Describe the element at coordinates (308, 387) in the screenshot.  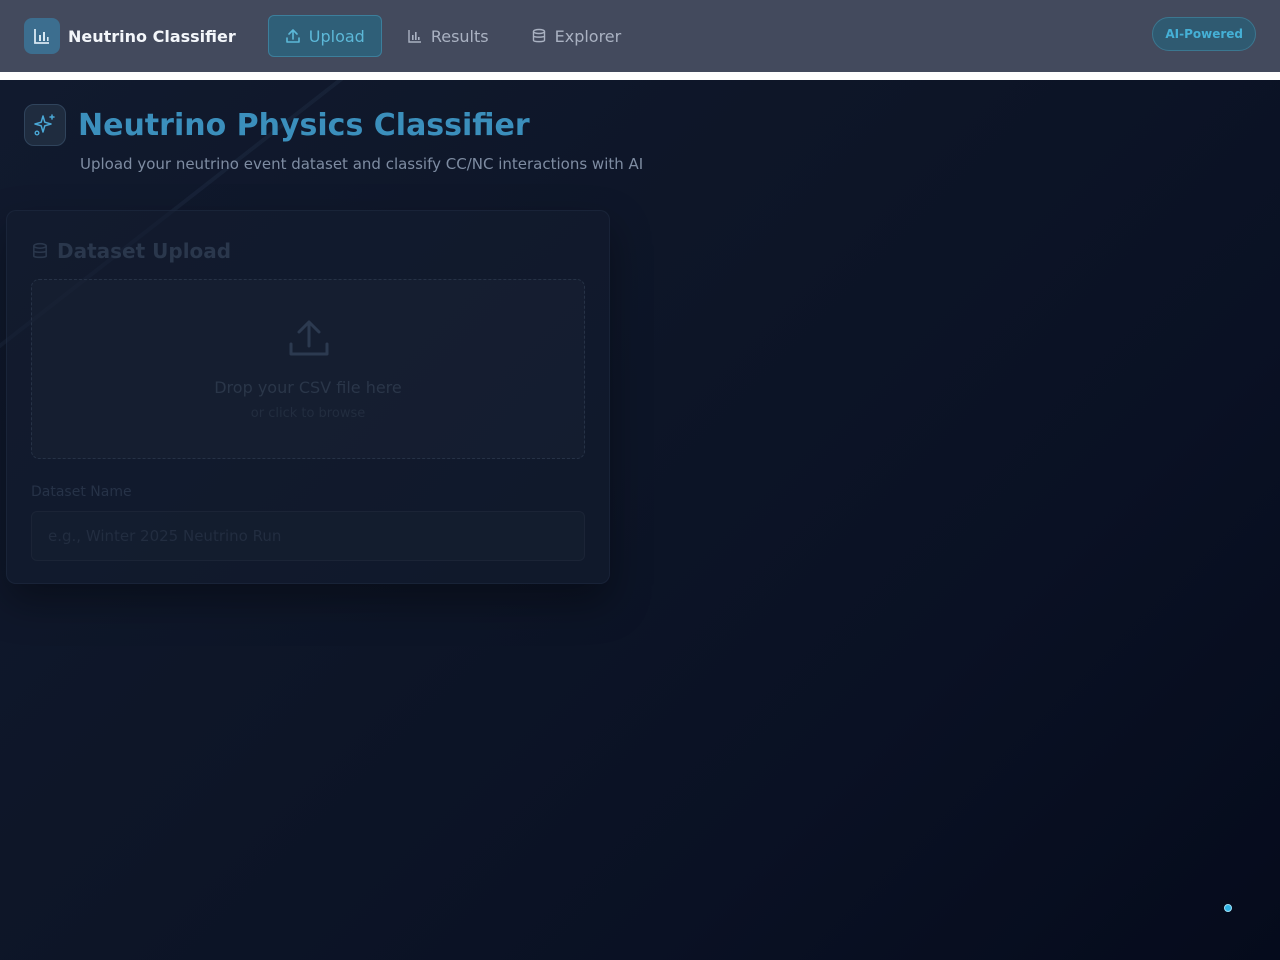
I see `dropzone-instruction: Drop your CSV file here` at that location.